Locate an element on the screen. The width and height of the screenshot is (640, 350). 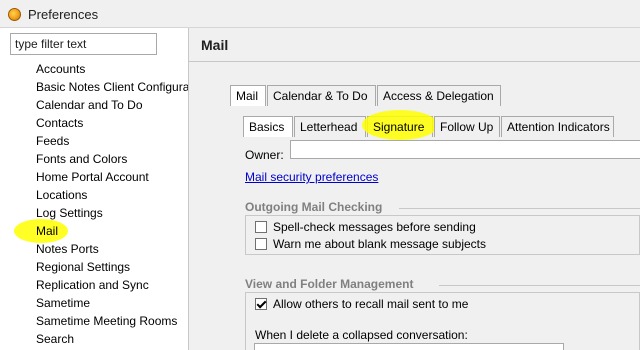
tab-access-and-delegation: Access & Delegation is located at coordinates (439, 95).